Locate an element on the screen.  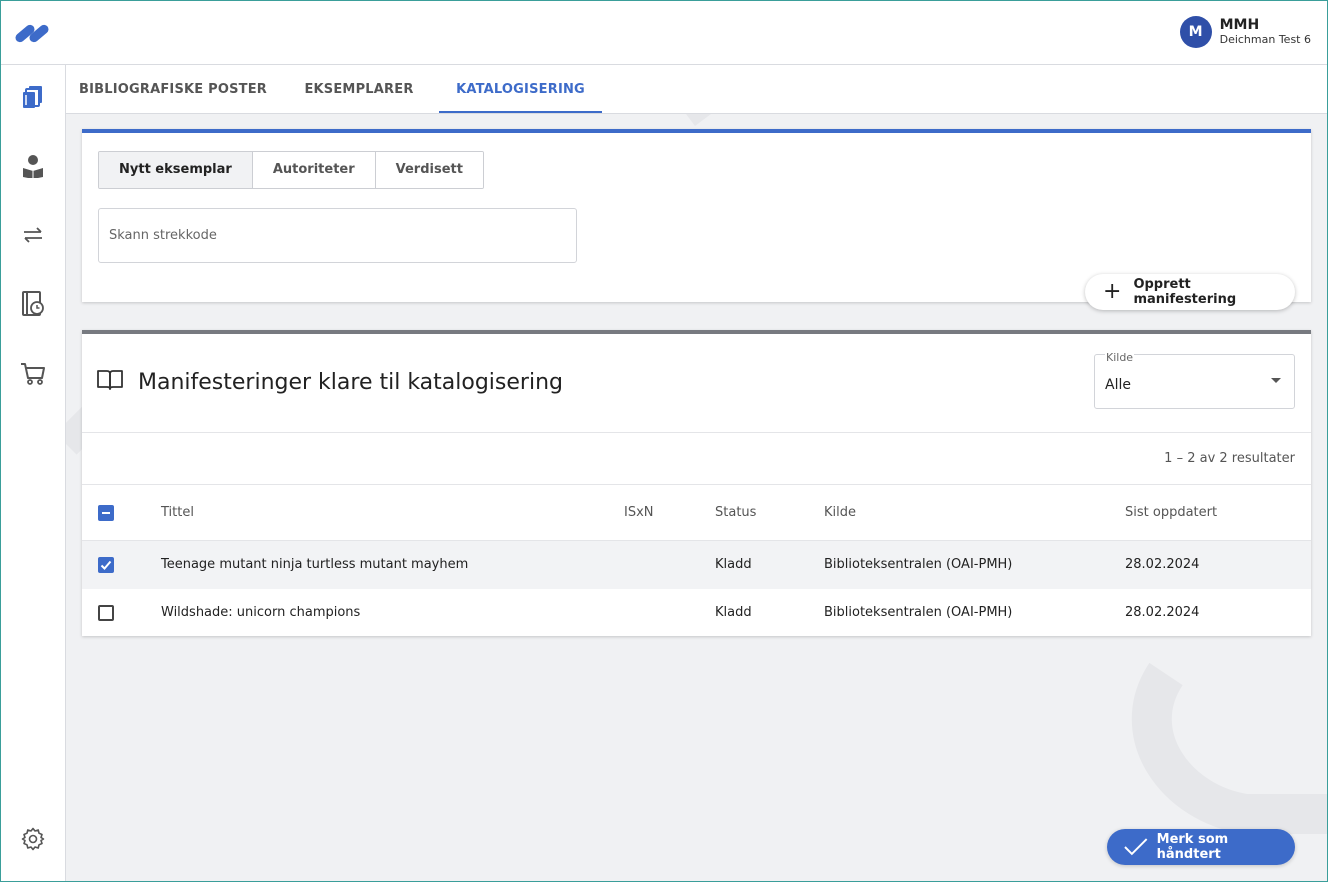
row-title: Wildshade: unicorn champions is located at coordinates (261, 612).